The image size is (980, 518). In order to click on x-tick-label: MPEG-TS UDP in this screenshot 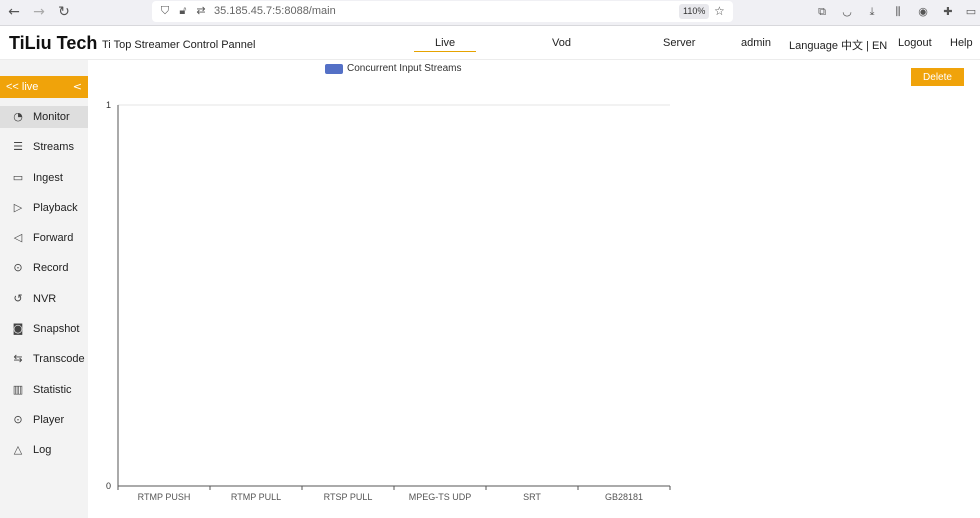, I will do `click(440, 497)`.